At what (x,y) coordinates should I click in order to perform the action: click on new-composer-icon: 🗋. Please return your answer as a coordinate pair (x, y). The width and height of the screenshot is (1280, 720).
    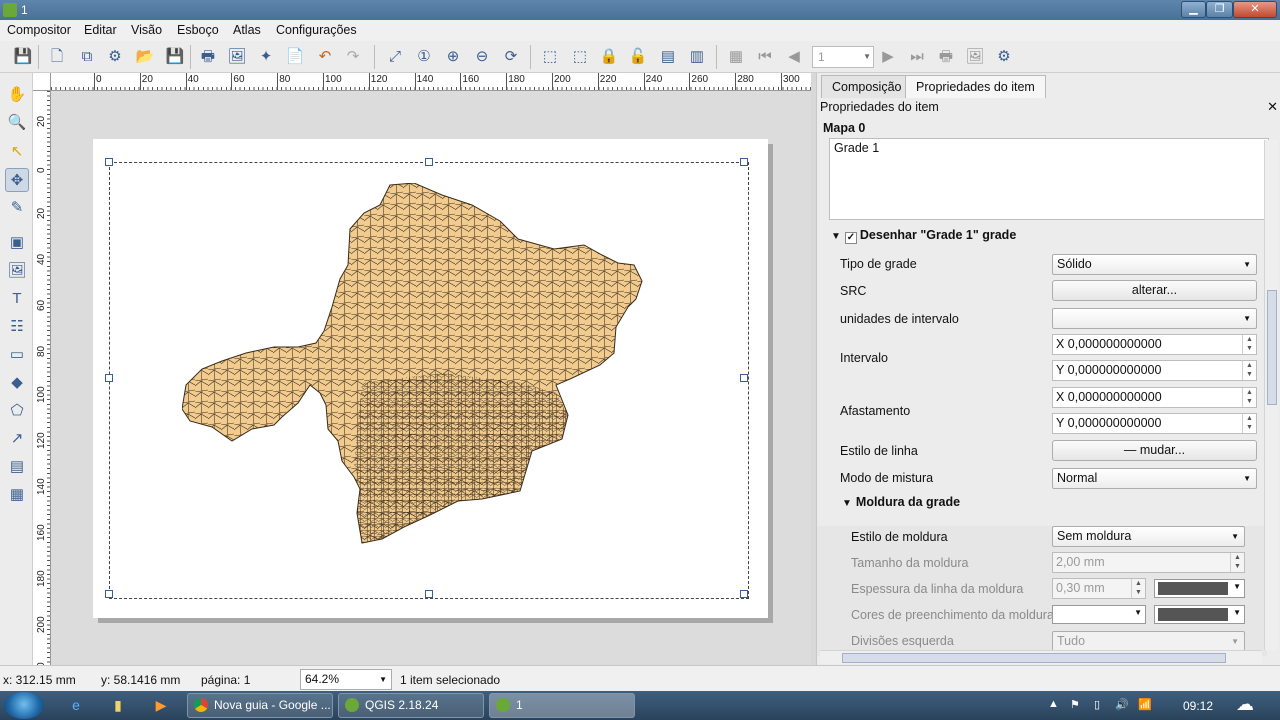
    Looking at the image, I should click on (57, 57).